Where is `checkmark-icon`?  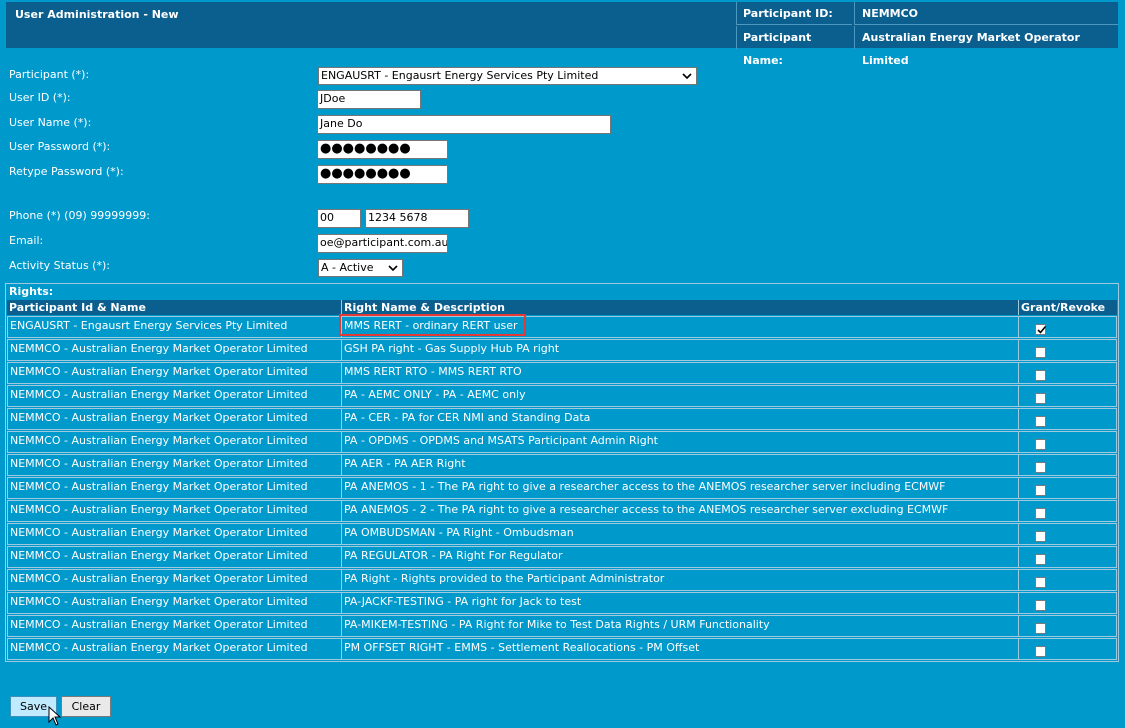 checkmark-icon is located at coordinates (1042, 329).